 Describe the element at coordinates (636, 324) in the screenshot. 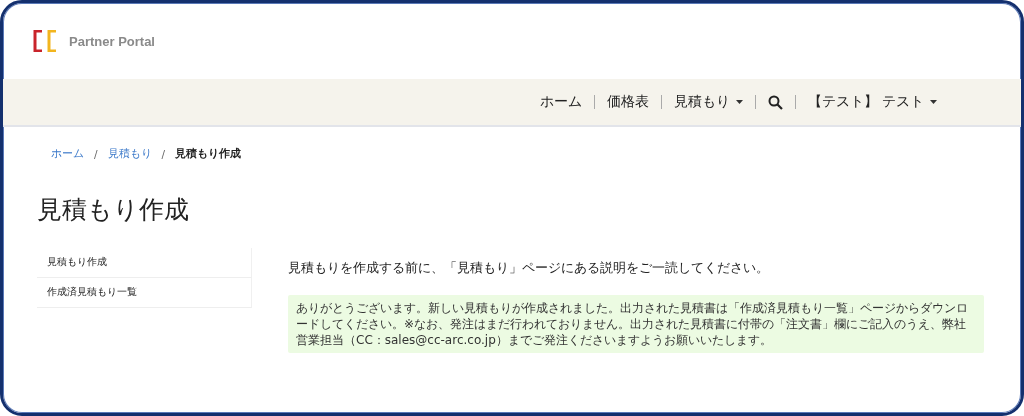

I see `success-alert: ありがとうございます。新しい見積もりが作成されました。出力された見積書は「作成済見積もり一覧」ページからダウンロードしてください。※なお、発注はまだ行われておりません。出力された見積書に付帯の「注文書」欄にご記入のうえ、弊社営業担当（CC：sales@cc-arc.co.jp）までご発注くださいますようお願いいたします。` at that location.